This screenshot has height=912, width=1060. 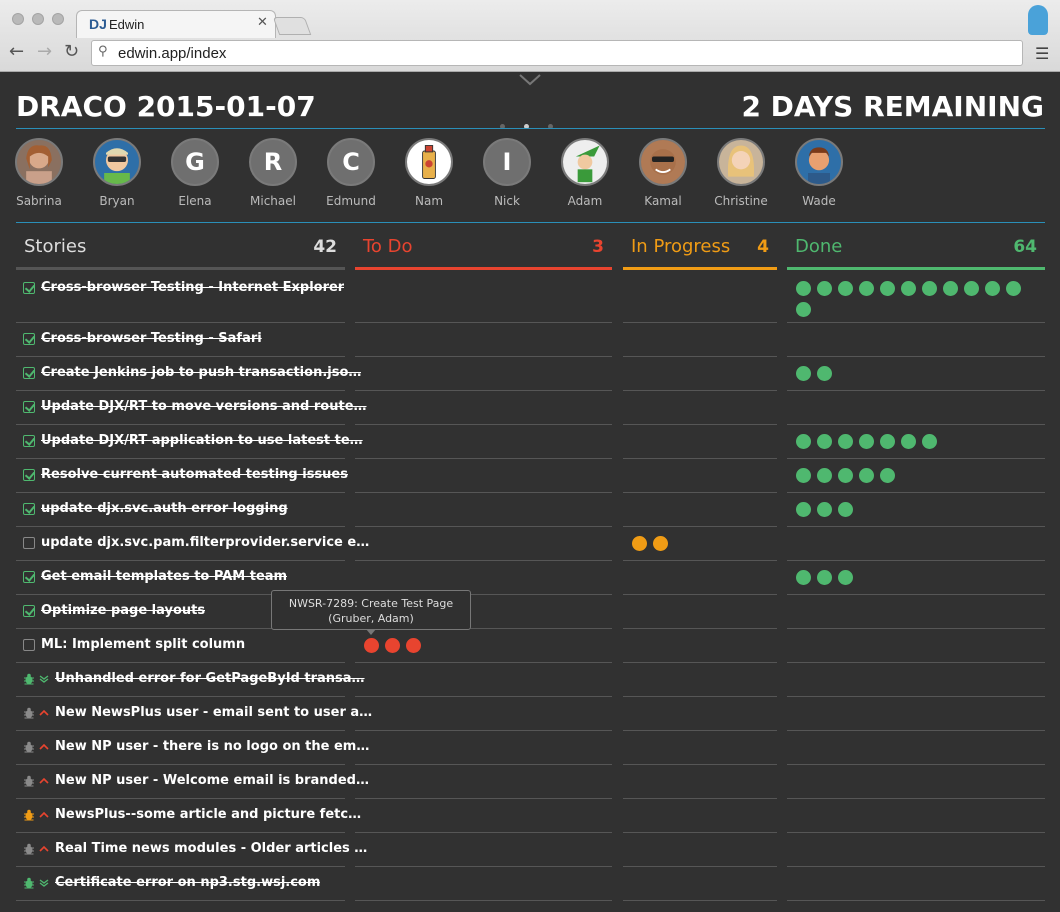 I want to click on team-member: Wade, so click(x=819, y=173).